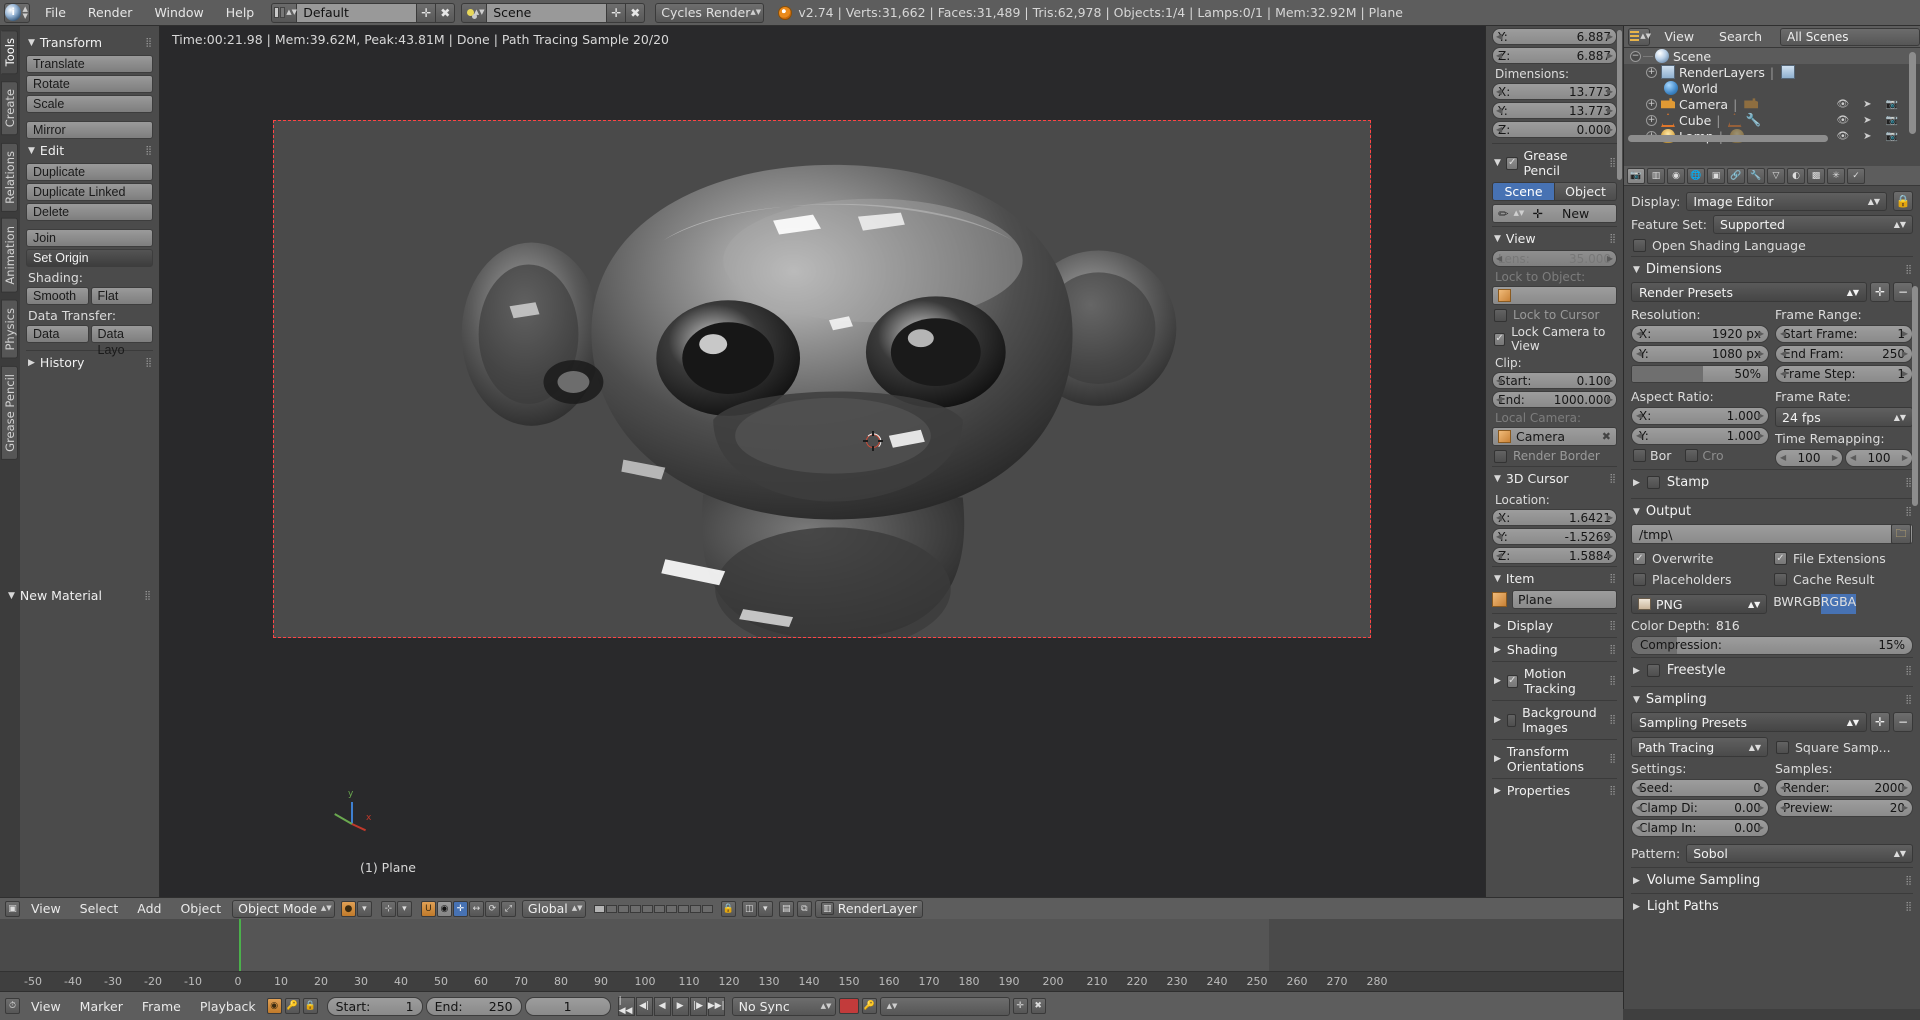  Describe the element at coordinates (101, 1006) in the screenshot. I see `timeline-menu-marker: Marker` at that location.